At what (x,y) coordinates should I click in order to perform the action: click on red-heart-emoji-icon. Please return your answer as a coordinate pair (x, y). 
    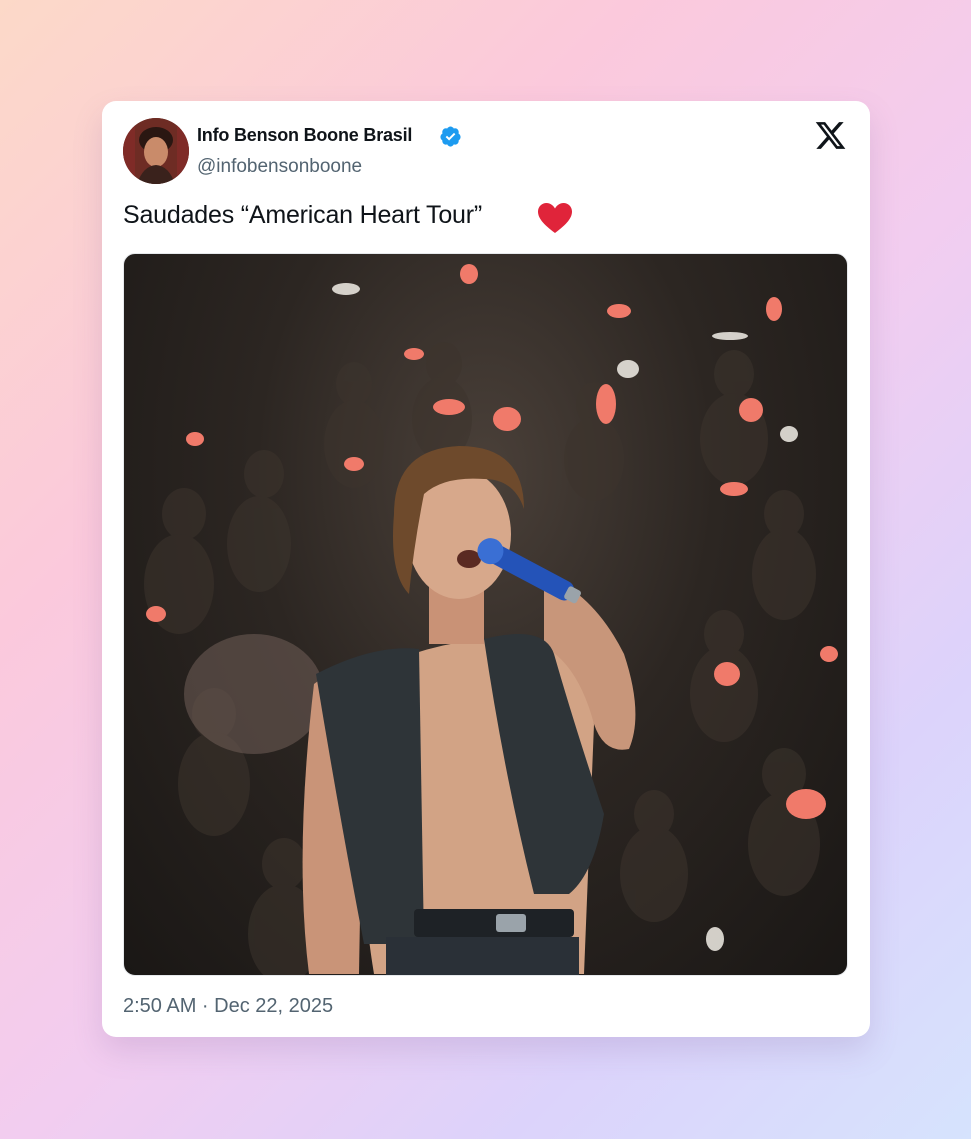
    Looking at the image, I should click on (555, 218).